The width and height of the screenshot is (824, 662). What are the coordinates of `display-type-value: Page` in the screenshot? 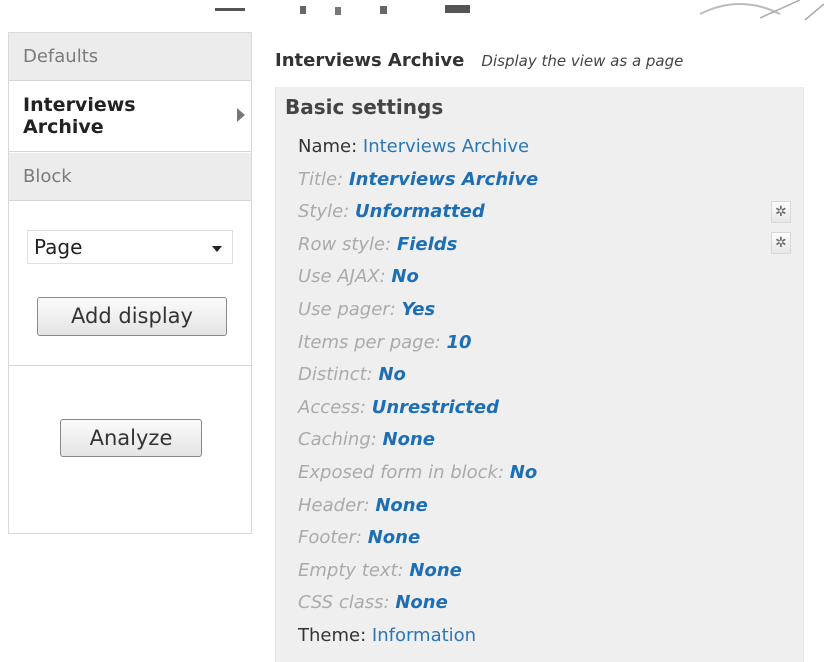 It's located at (58, 247).